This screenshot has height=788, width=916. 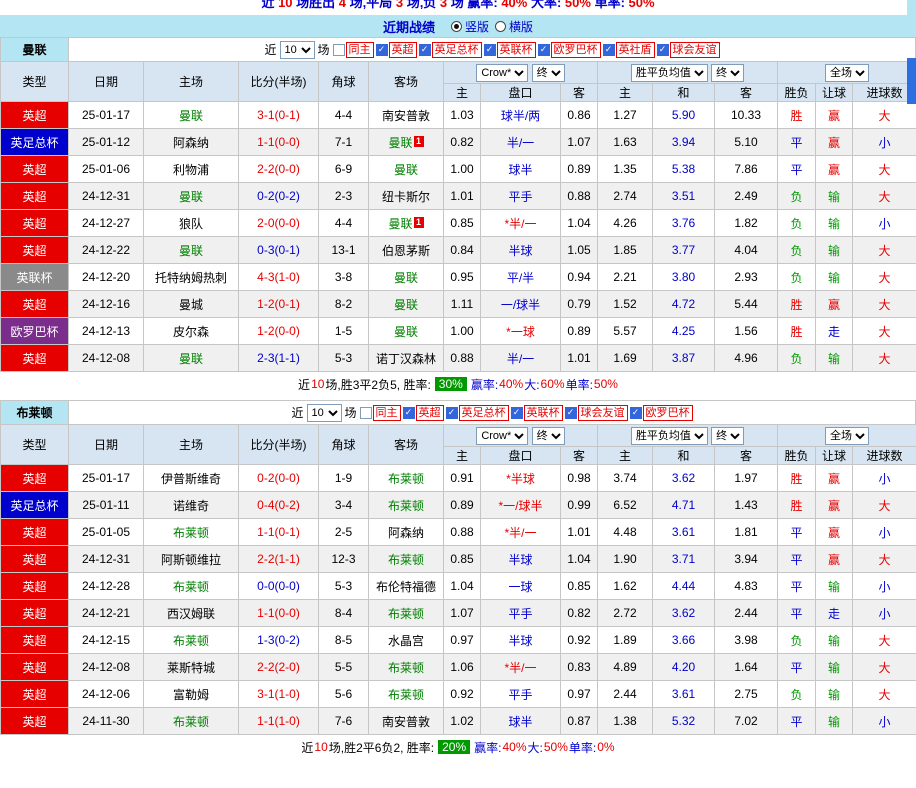 I want to click on match-date: 25-01-06, so click(x=106, y=169).